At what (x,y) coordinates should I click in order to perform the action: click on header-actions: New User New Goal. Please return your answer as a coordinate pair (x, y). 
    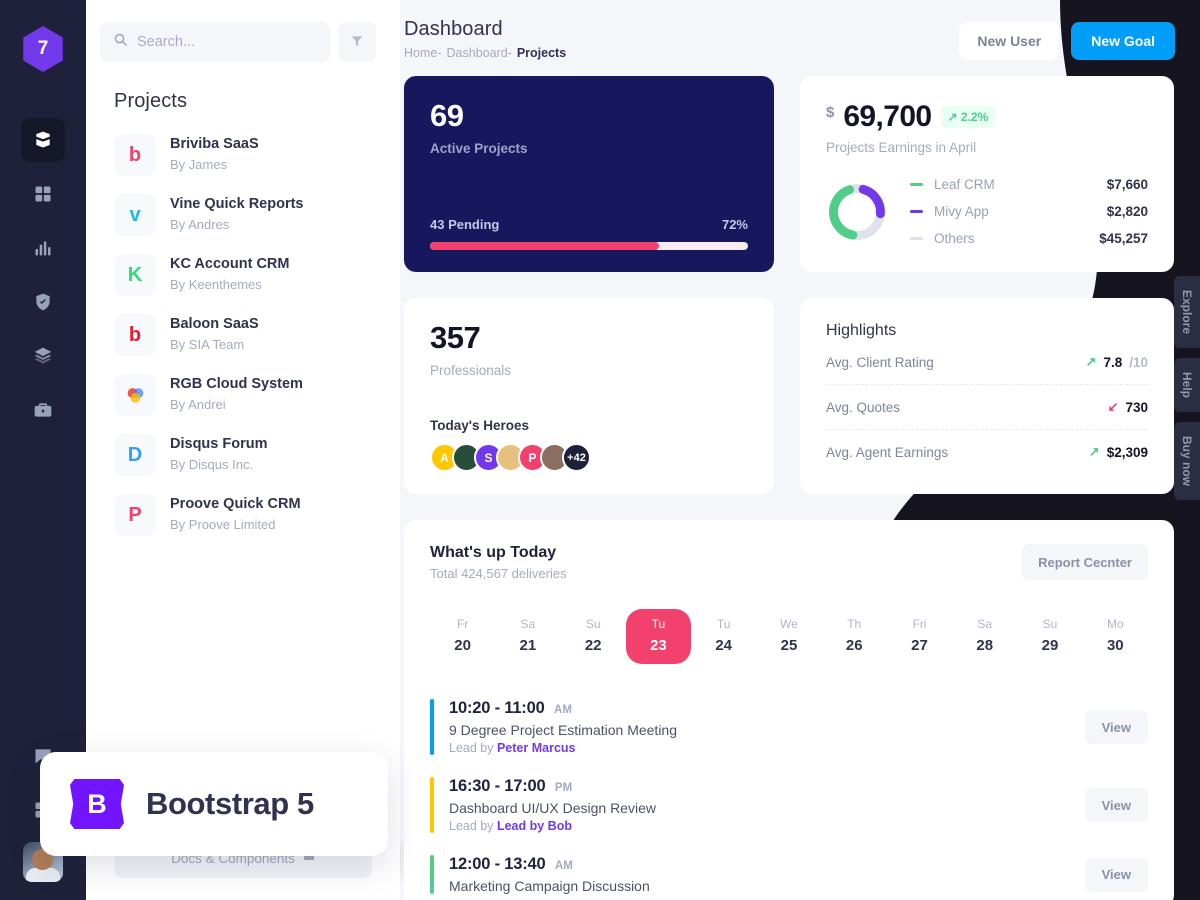
    Looking at the image, I should click on (1067, 39).